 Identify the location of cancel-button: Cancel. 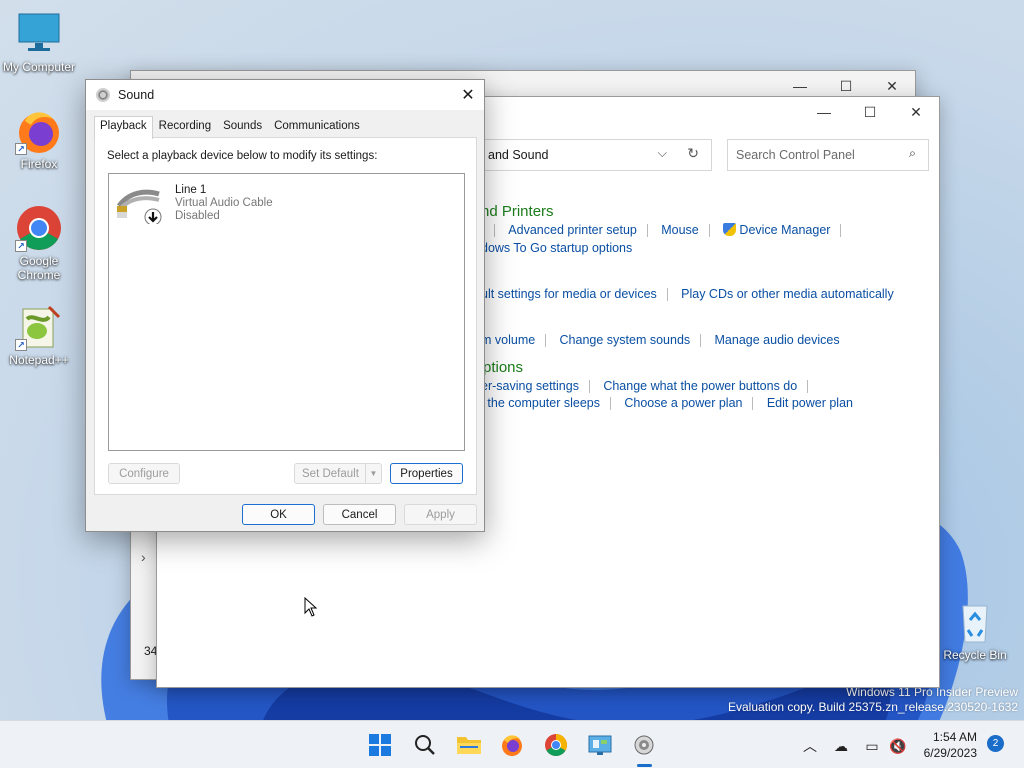
(359, 514).